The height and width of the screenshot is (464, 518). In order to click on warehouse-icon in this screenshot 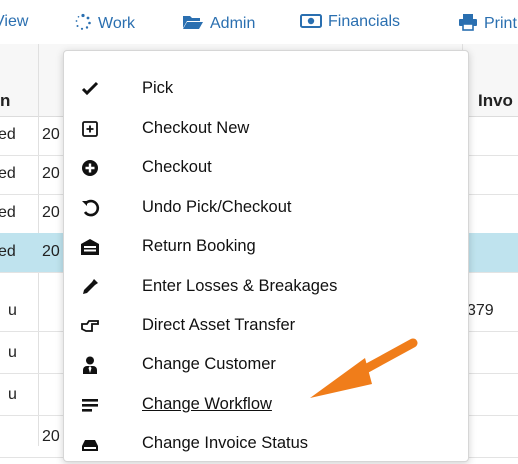, I will do `click(90, 247)`.